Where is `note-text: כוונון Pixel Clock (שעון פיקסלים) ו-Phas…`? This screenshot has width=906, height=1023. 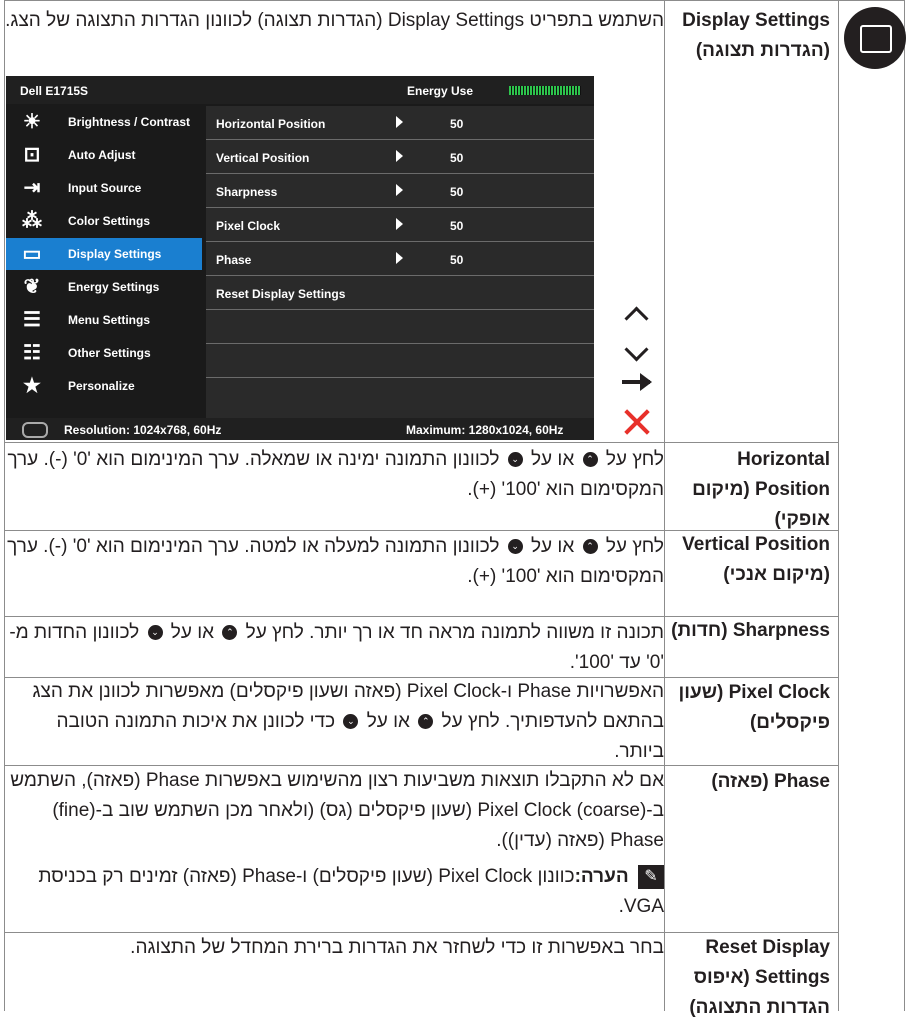 note-text: כוונון Pixel Clock (שעון פיקסלים) ו-Phas… is located at coordinates (351, 891).